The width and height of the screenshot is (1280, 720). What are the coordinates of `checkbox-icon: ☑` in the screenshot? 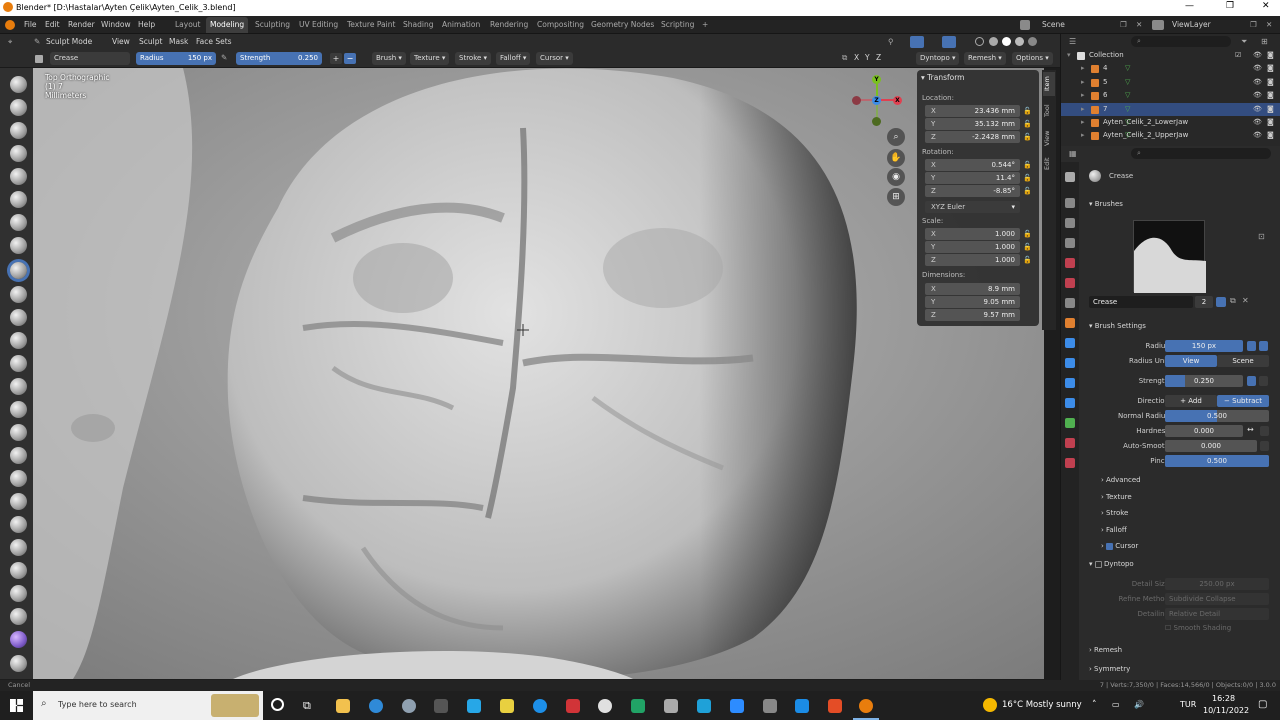 It's located at (1238, 55).